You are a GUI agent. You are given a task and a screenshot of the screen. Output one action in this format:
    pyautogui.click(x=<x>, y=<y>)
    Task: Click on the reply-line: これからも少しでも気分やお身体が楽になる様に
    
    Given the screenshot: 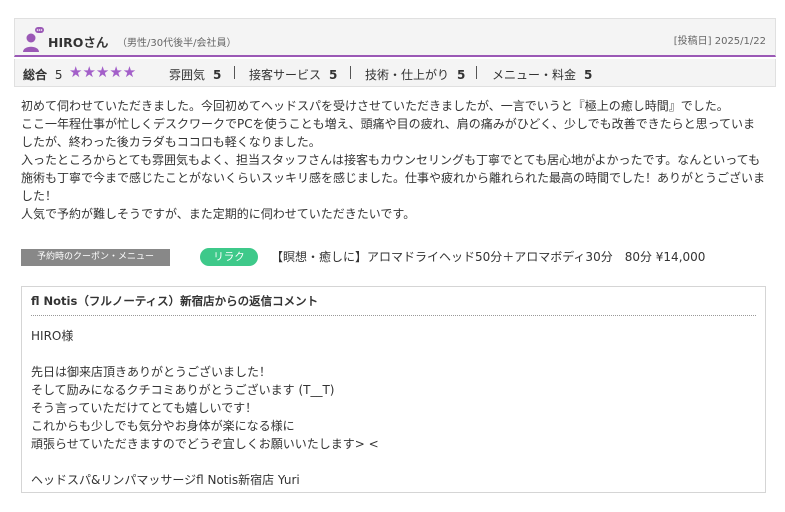 What is the action you would take?
    pyautogui.click(x=163, y=426)
    